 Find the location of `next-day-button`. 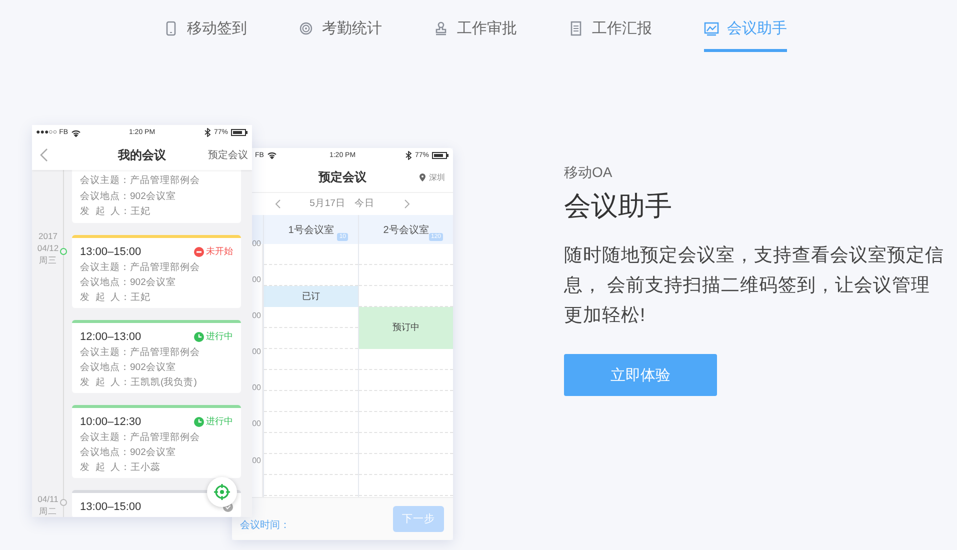

next-day-button is located at coordinates (407, 203).